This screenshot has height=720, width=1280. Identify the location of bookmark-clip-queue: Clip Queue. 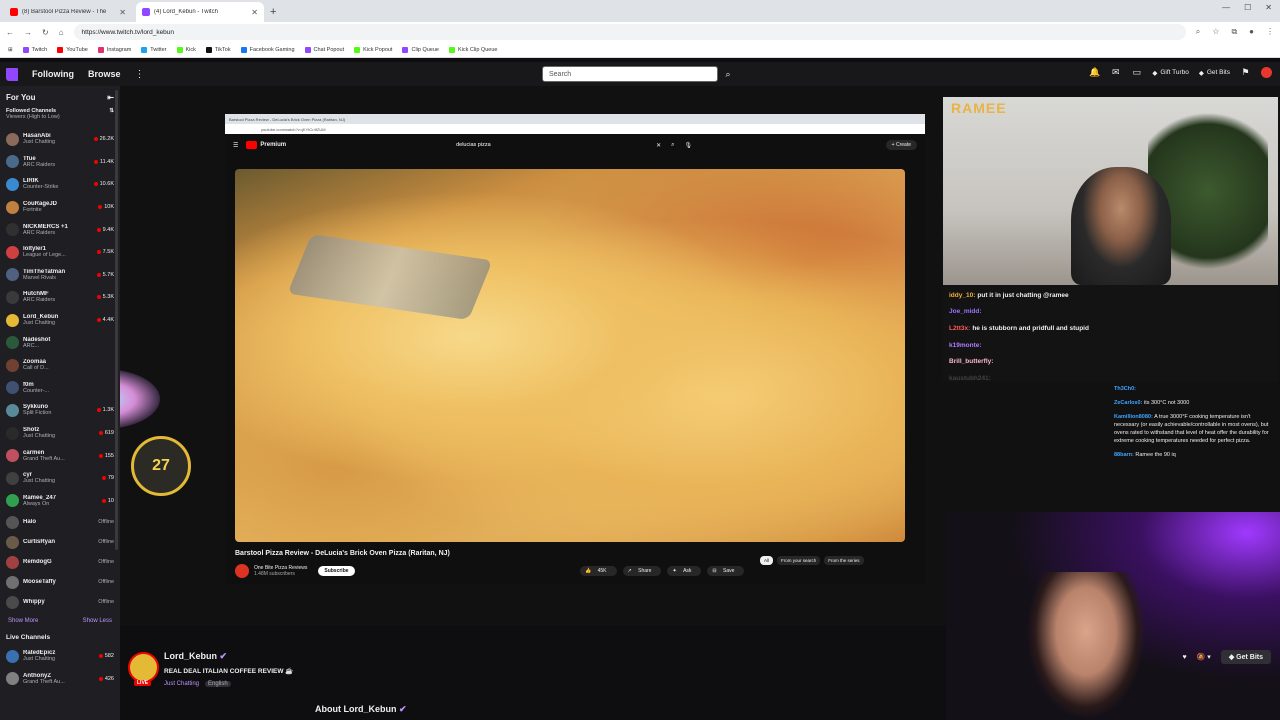
(420, 49).